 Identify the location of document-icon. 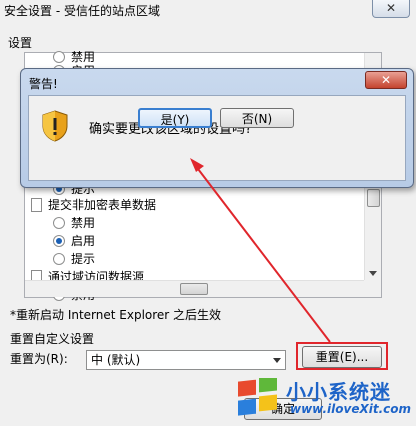
(36, 205).